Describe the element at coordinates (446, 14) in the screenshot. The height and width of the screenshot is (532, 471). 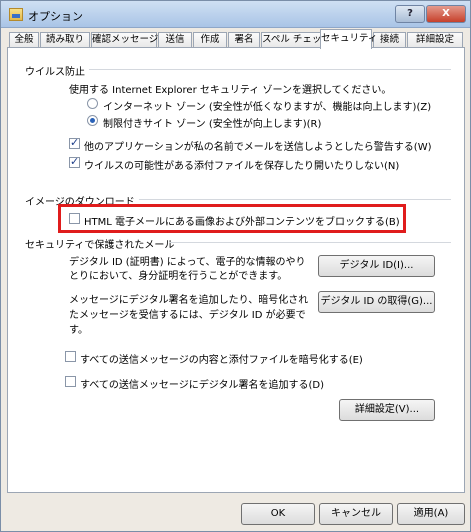
I see `close-button: X` at that location.